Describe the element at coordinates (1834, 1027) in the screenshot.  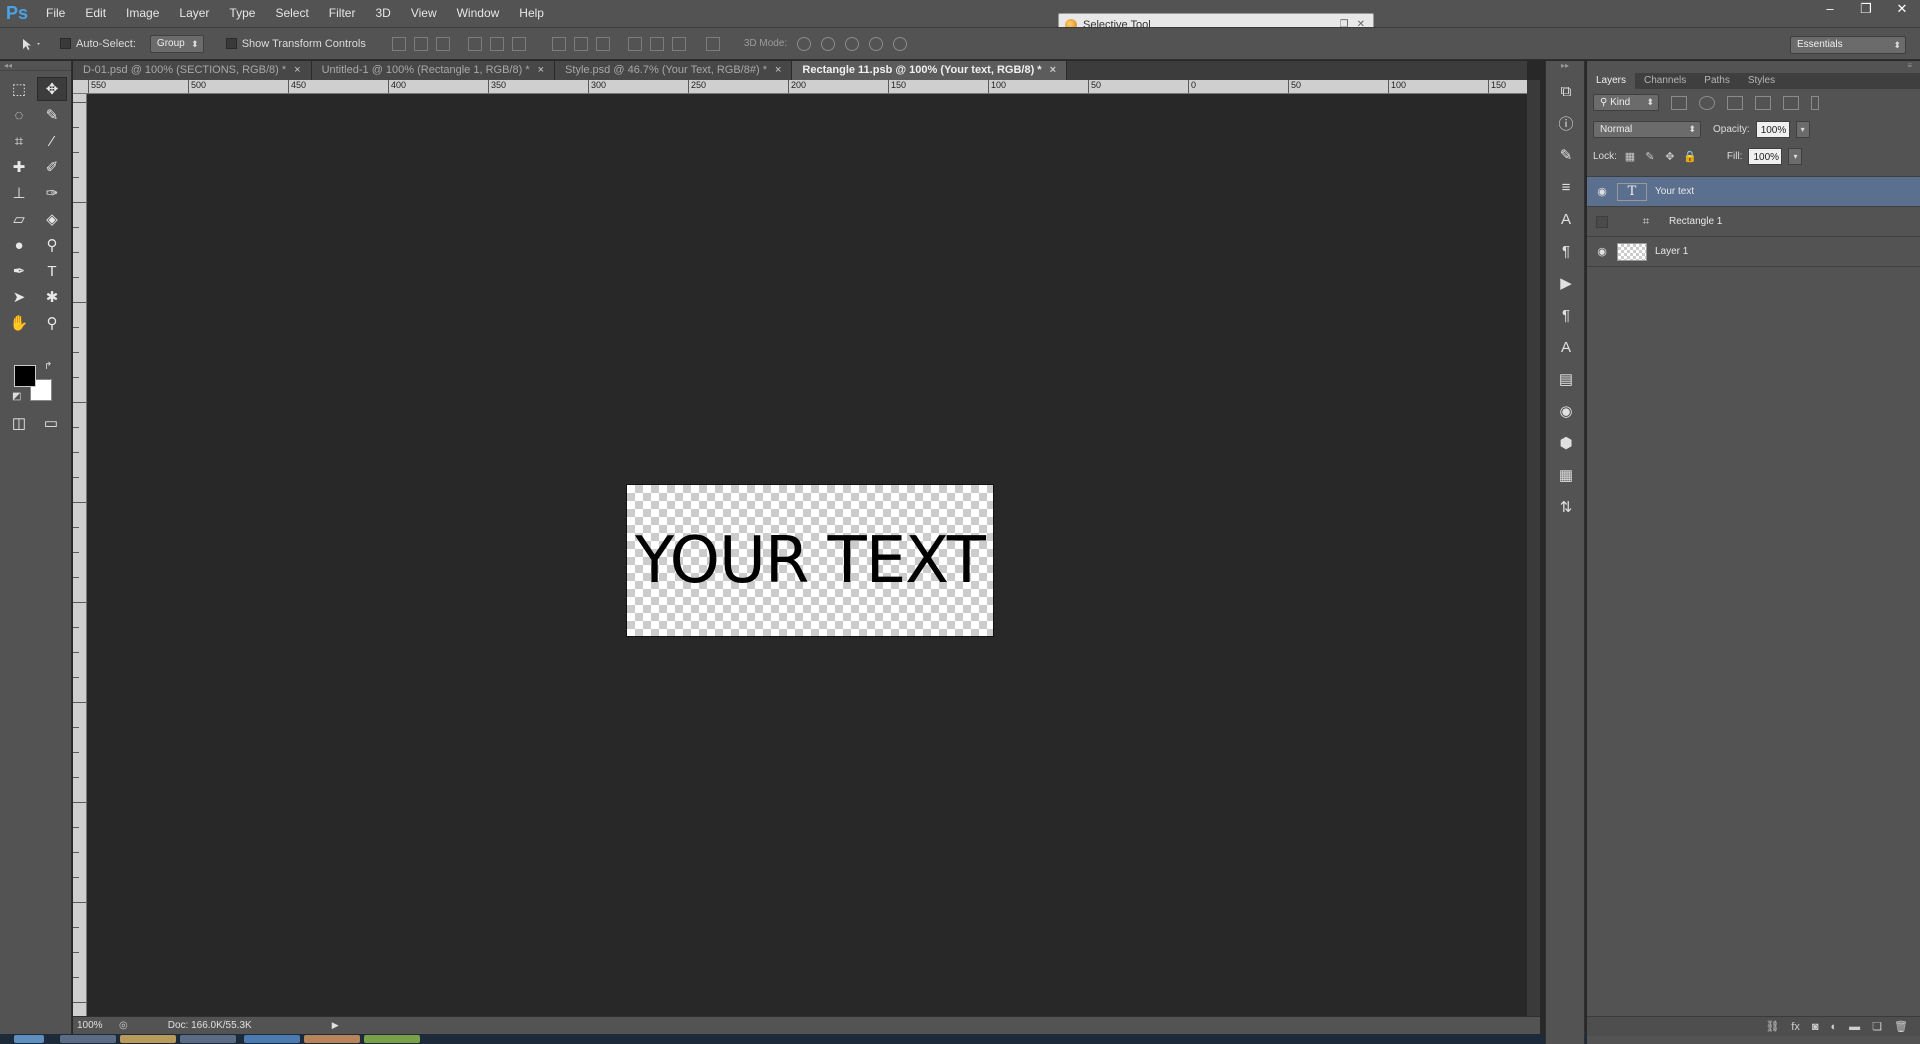
I see `new-adjustment-icon: ◐` at that location.